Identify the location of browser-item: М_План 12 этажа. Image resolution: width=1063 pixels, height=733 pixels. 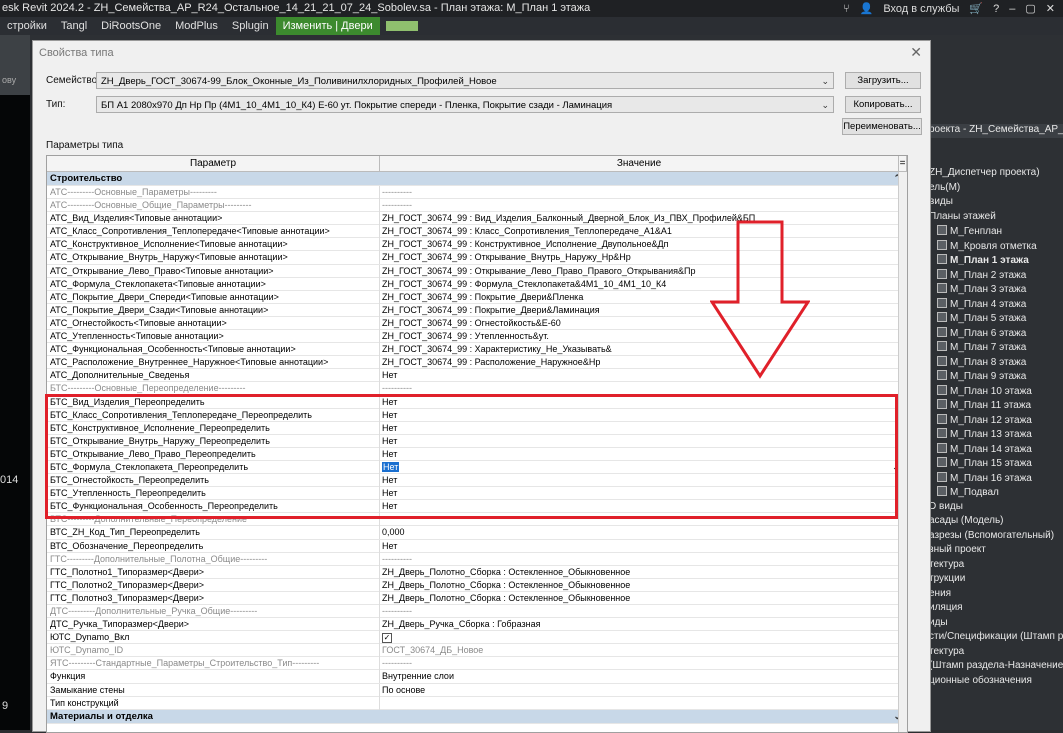
(984, 419).